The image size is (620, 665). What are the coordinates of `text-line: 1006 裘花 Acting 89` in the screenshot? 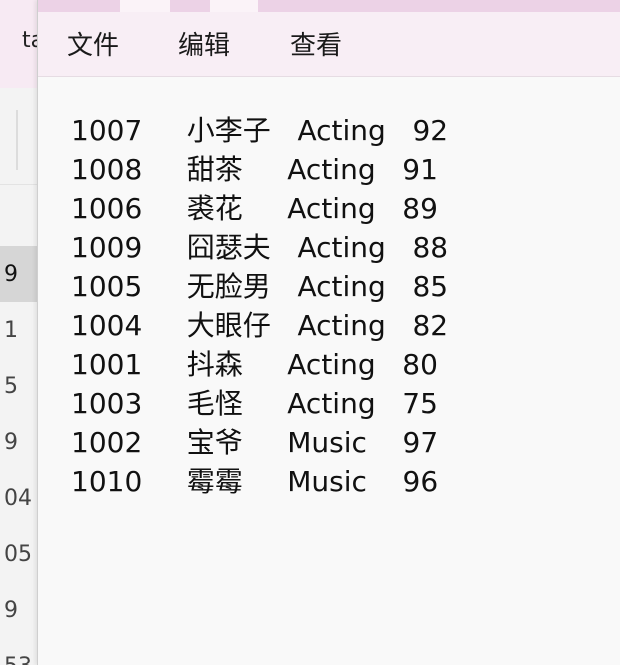 It's located at (254, 208).